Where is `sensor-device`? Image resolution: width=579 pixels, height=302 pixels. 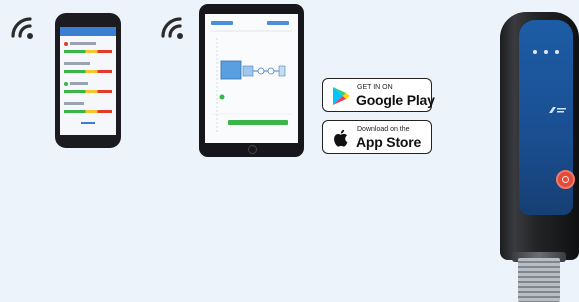 sensor-device is located at coordinates (539, 136).